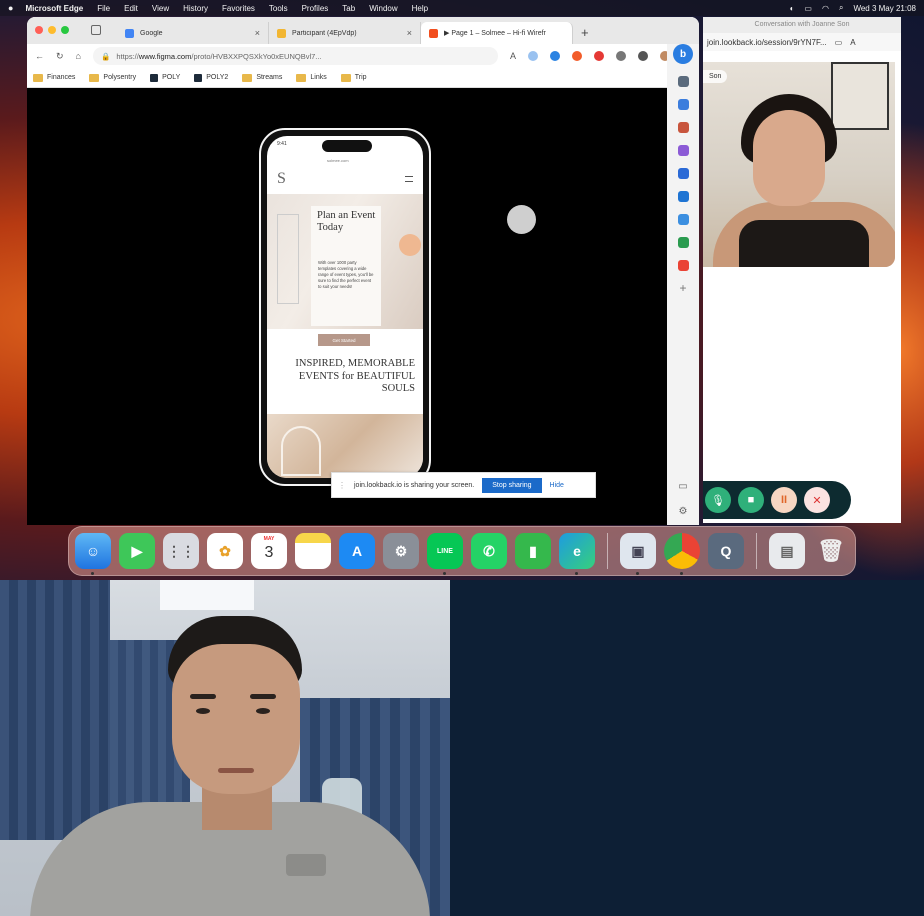 Image resolution: width=924 pixels, height=916 pixels. What do you see at coordinates (621, 56) in the screenshot?
I see `extensions-icon` at bounding box center [621, 56].